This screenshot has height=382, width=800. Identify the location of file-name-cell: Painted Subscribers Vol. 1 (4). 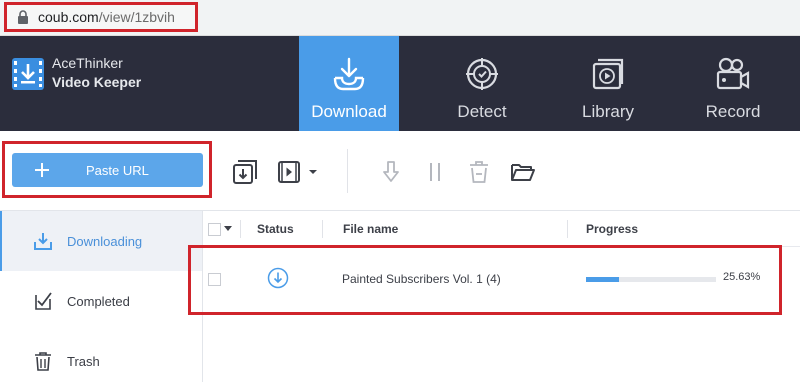
(421, 279).